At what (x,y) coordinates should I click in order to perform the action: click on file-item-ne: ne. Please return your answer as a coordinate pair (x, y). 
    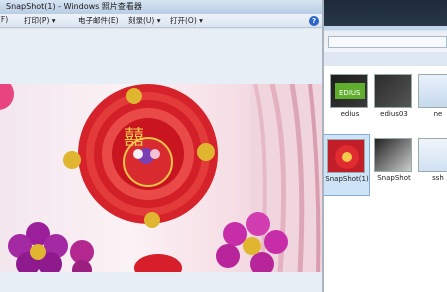
    Looking at the image, I should click on (430, 101).